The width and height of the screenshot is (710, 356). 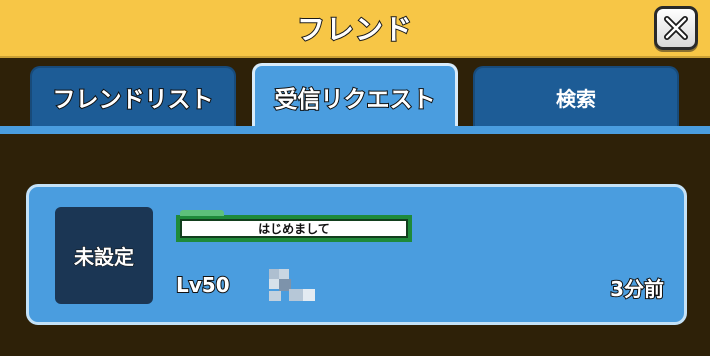 I want to click on player-level: Lv50, so click(x=203, y=285).